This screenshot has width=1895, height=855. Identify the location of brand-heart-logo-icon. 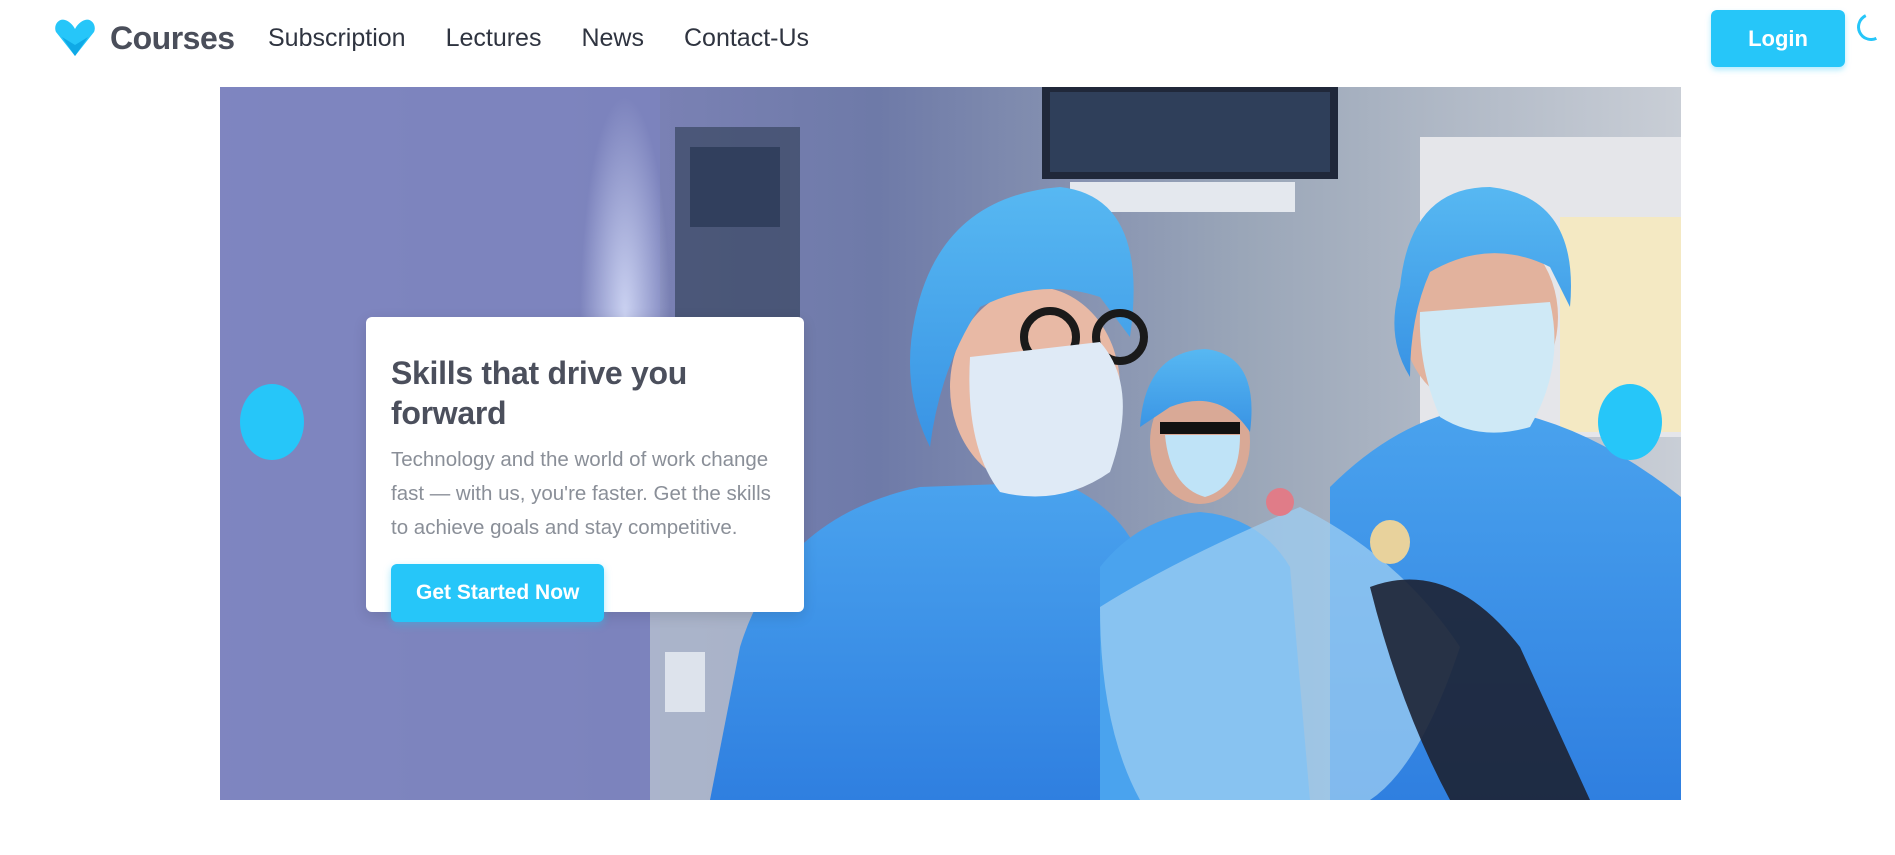
(75, 37).